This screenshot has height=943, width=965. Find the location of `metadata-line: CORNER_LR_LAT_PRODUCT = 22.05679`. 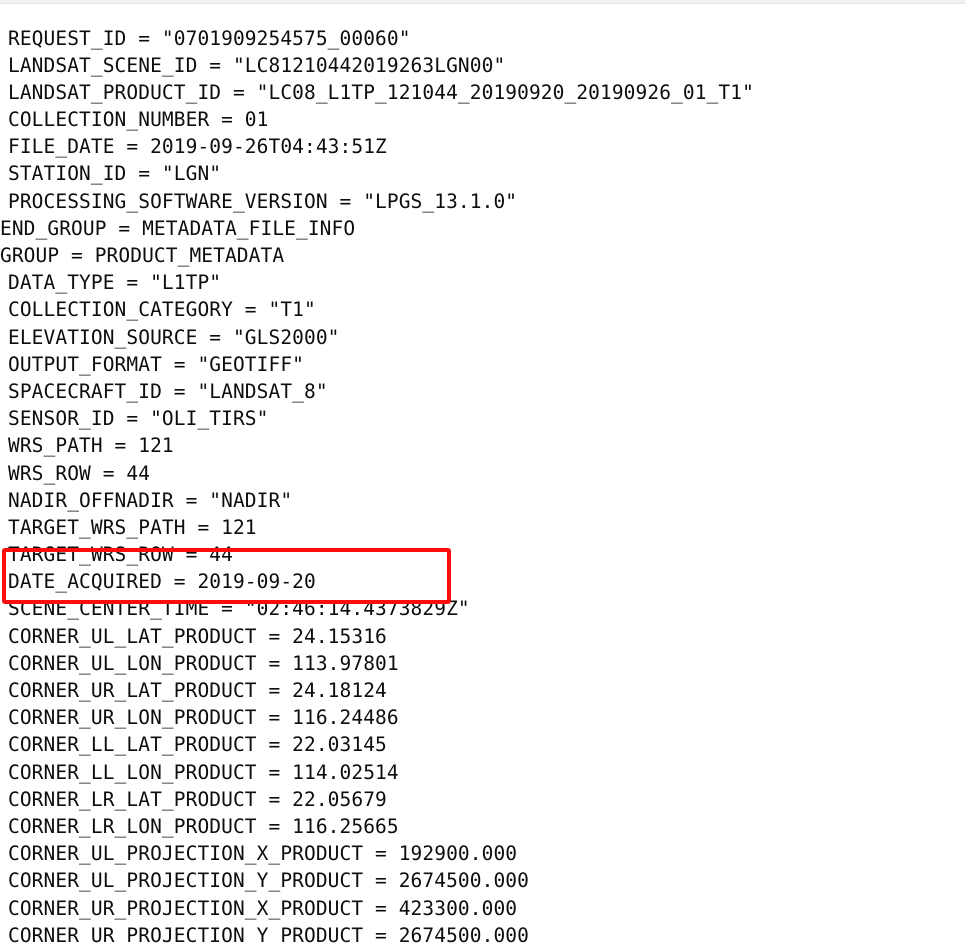

metadata-line: CORNER_LR_LAT_PRODUCT = 22.05679 is located at coordinates (197, 799).